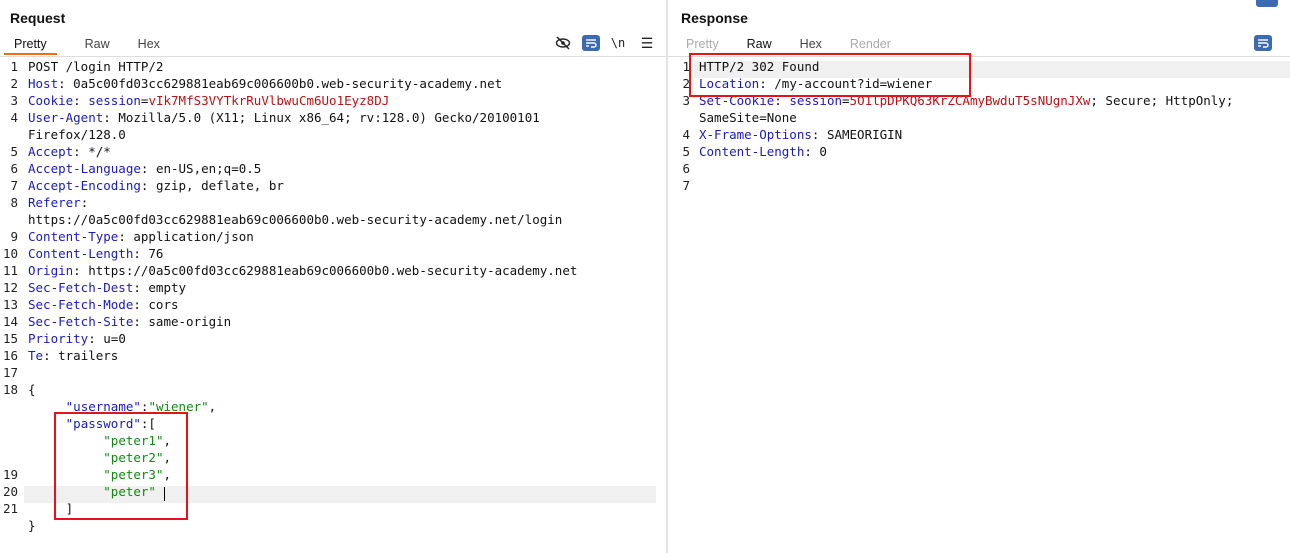 The width and height of the screenshot is (1290, 553). I want to click on code-line: {, so click(32, 389).